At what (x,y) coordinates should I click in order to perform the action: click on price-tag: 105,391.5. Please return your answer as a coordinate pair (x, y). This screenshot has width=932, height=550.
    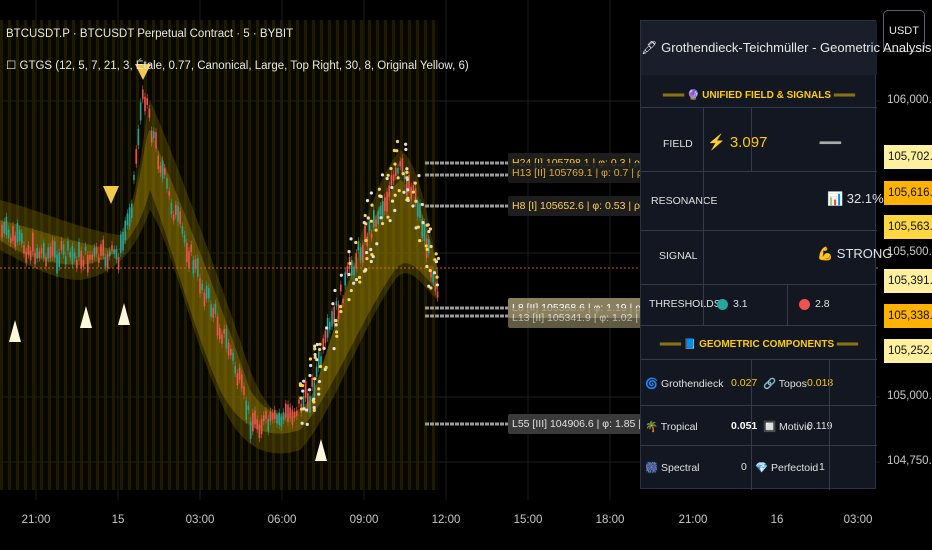
    Looking at the image, I should click on (908, 281).